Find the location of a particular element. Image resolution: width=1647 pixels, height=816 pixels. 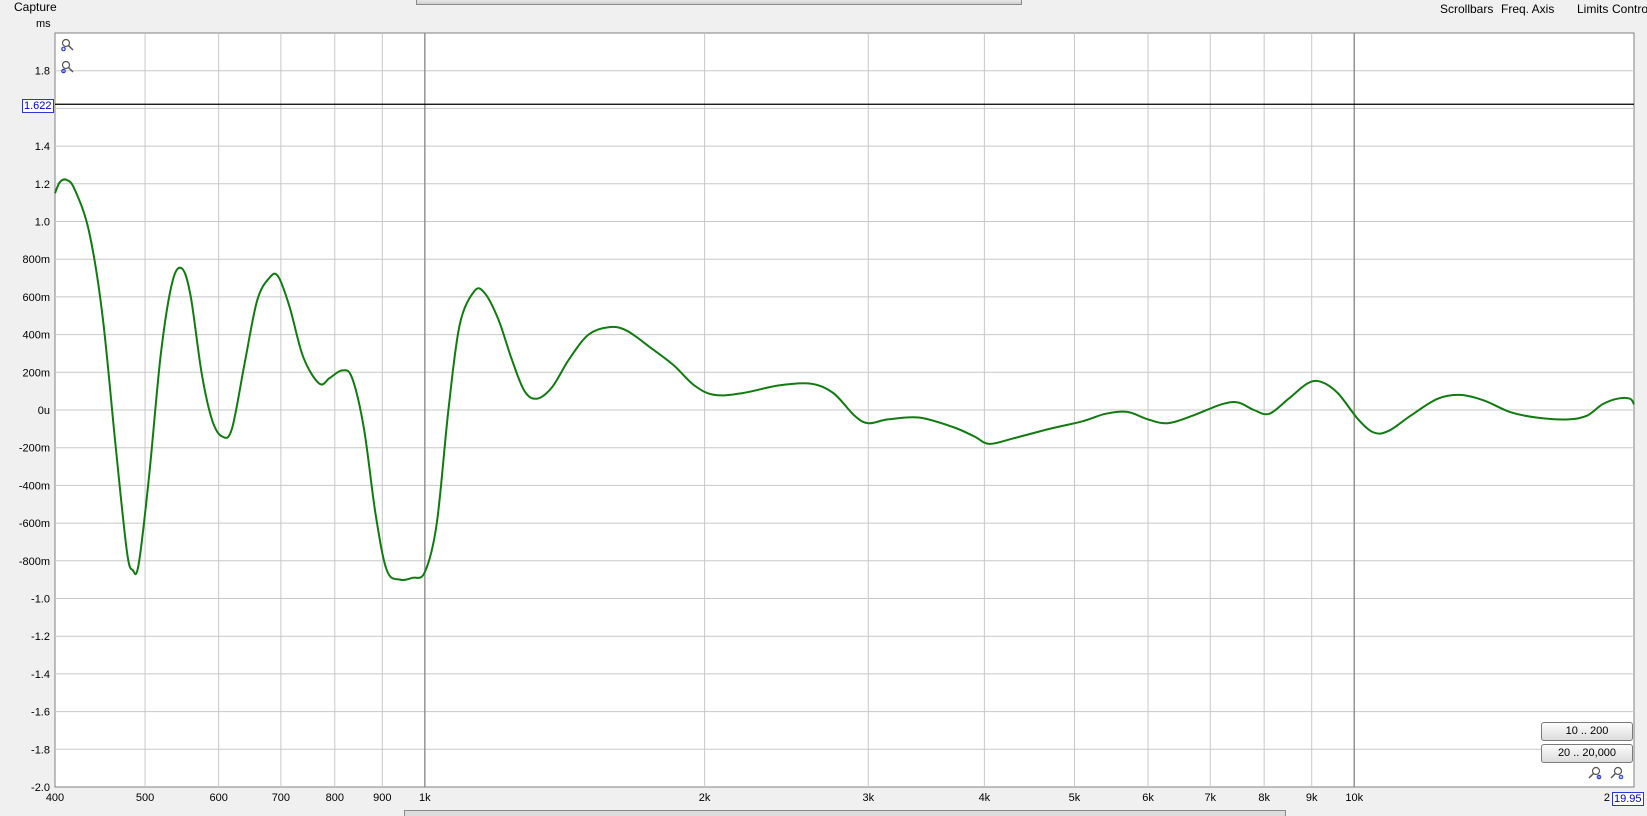

y-tick-label: 400m is located at coordinates (36, 336).